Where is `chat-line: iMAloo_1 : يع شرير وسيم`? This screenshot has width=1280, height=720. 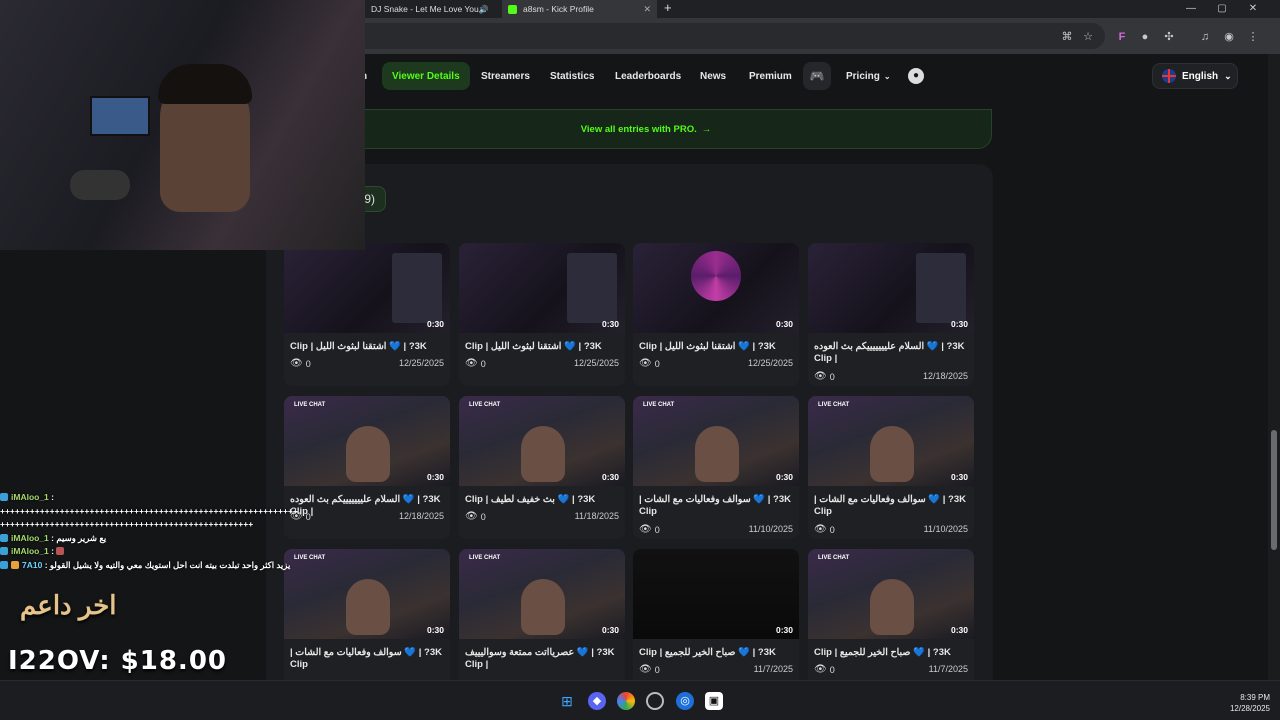 chat-line: iMAloo_1 : يع شرير وسيم is located at coordinates (150, 540).